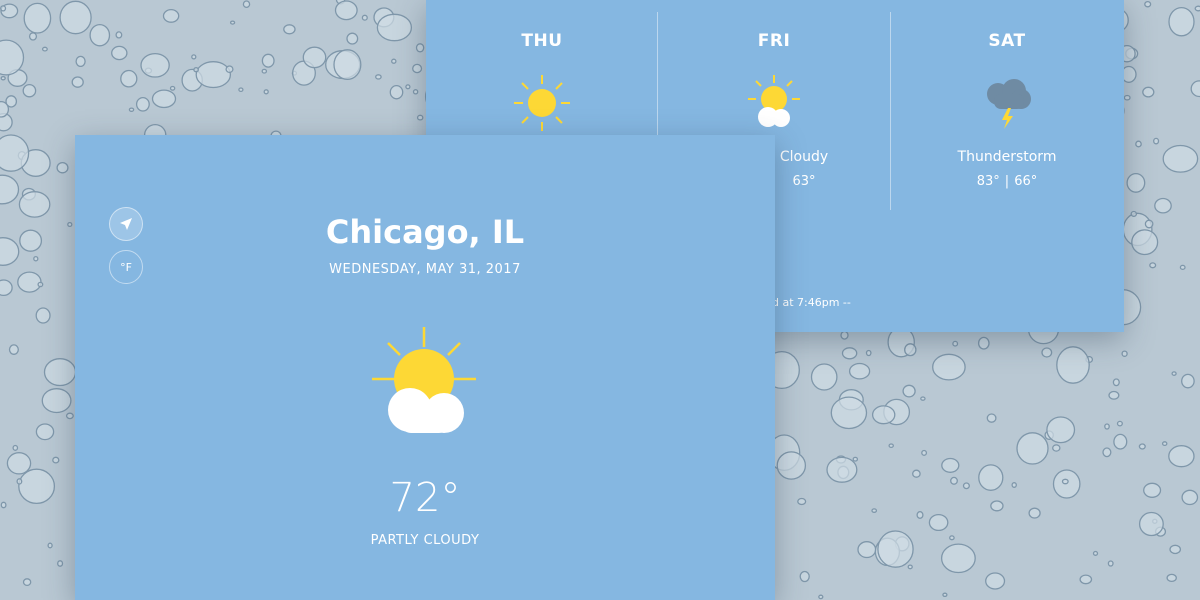  Describe the element at coordinates (1007, 157) in the screenshot. I see `forecast-condition: Thunderstorm` at that location.